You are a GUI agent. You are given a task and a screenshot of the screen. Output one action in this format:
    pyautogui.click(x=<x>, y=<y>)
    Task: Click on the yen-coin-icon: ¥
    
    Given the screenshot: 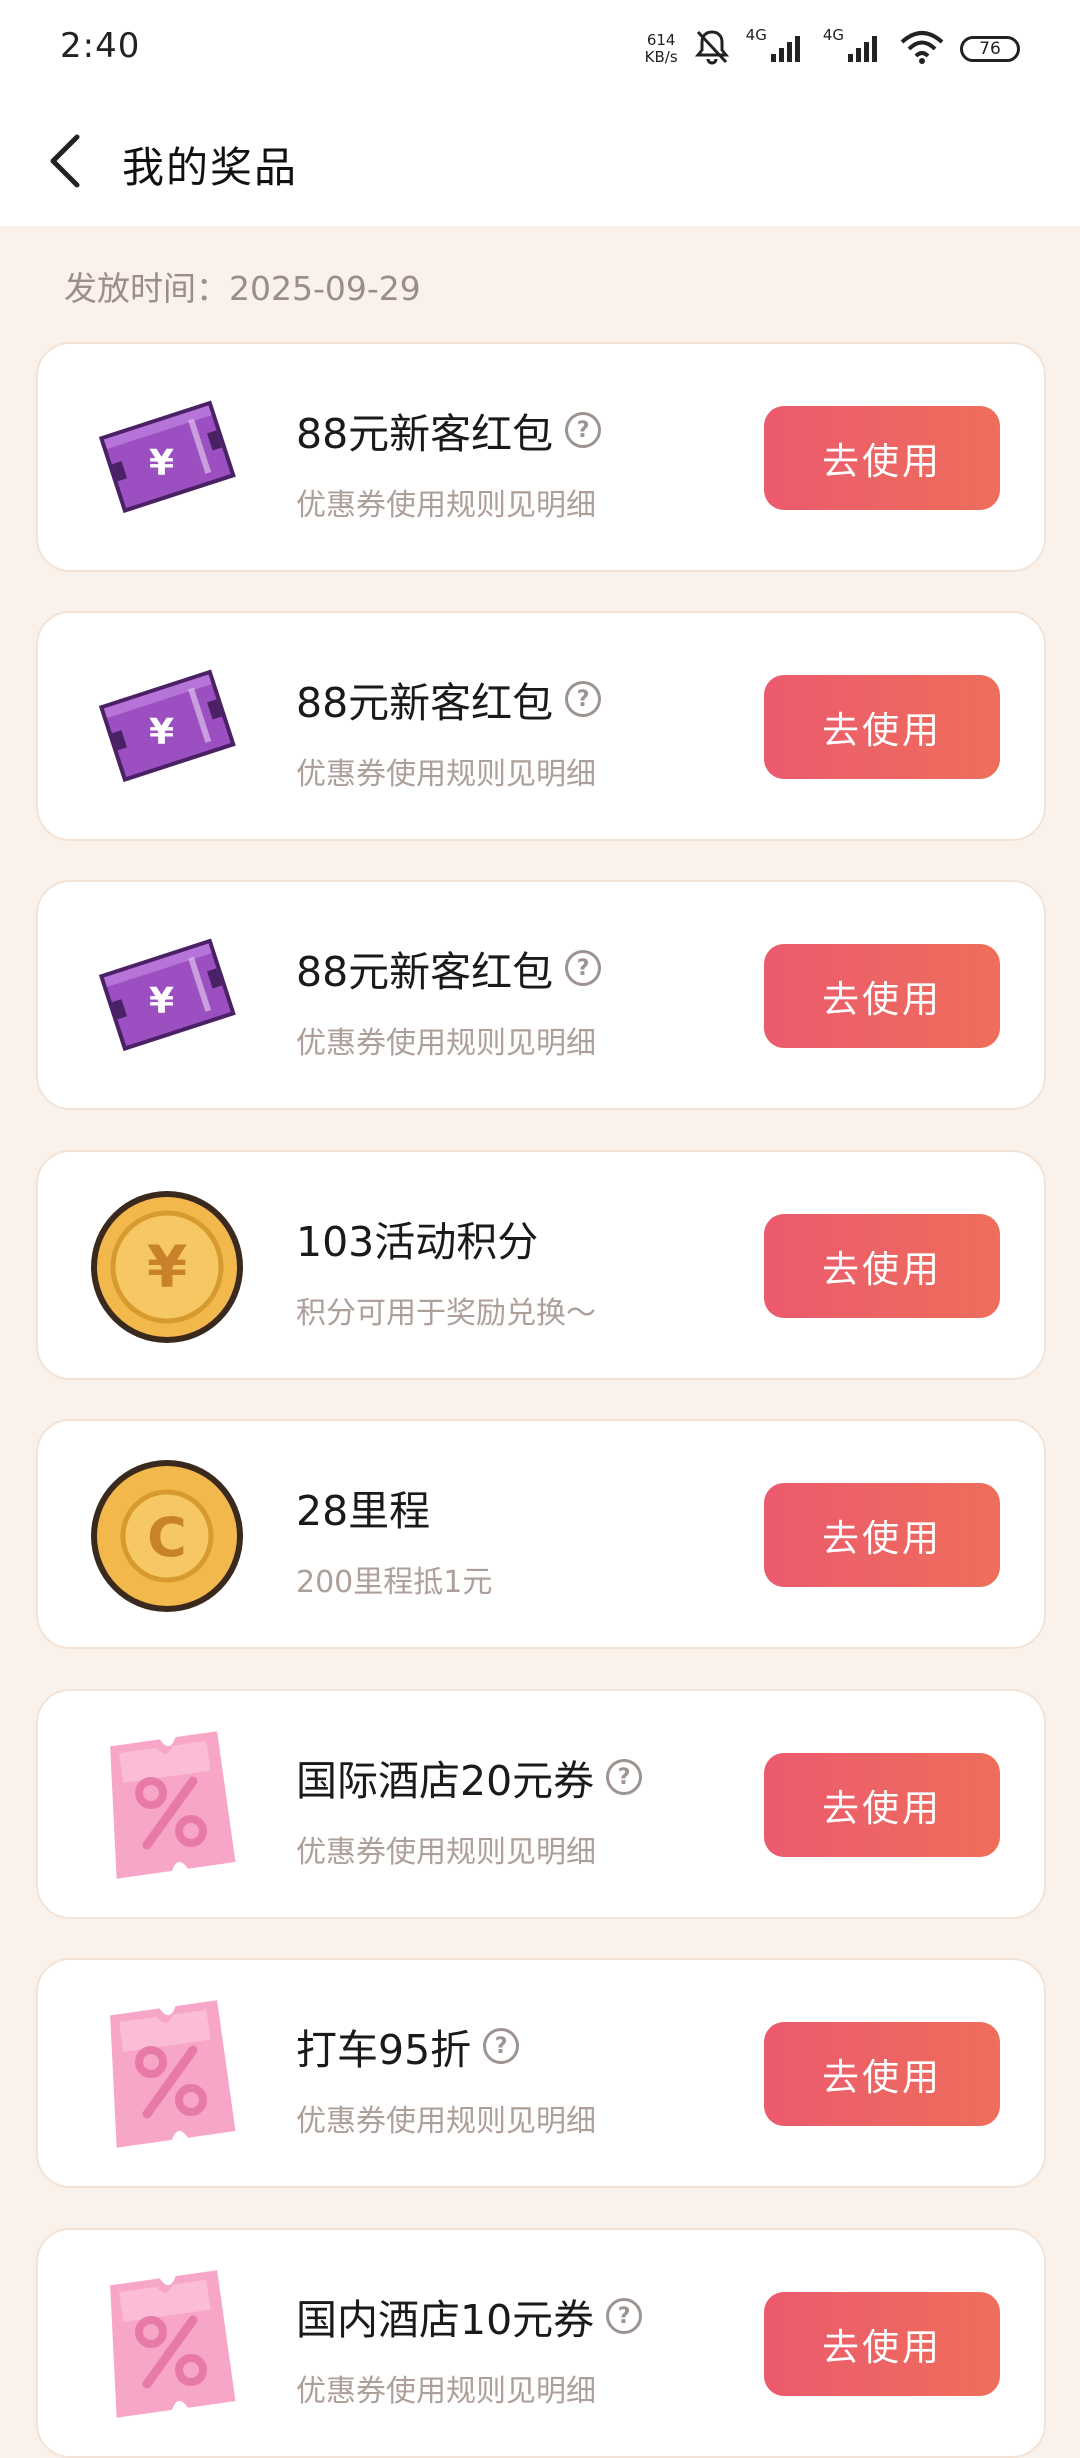 What is the action you would take?
    pyautogui.click(x=167, y=1267)
    